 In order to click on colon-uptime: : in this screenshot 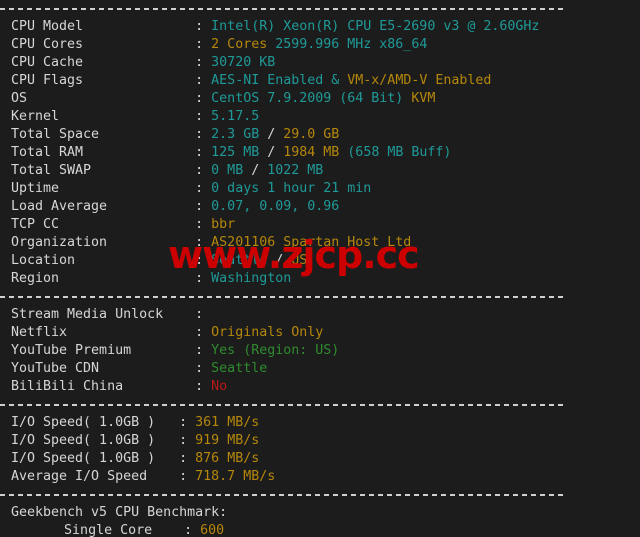, I will do `click(199, 188)`.